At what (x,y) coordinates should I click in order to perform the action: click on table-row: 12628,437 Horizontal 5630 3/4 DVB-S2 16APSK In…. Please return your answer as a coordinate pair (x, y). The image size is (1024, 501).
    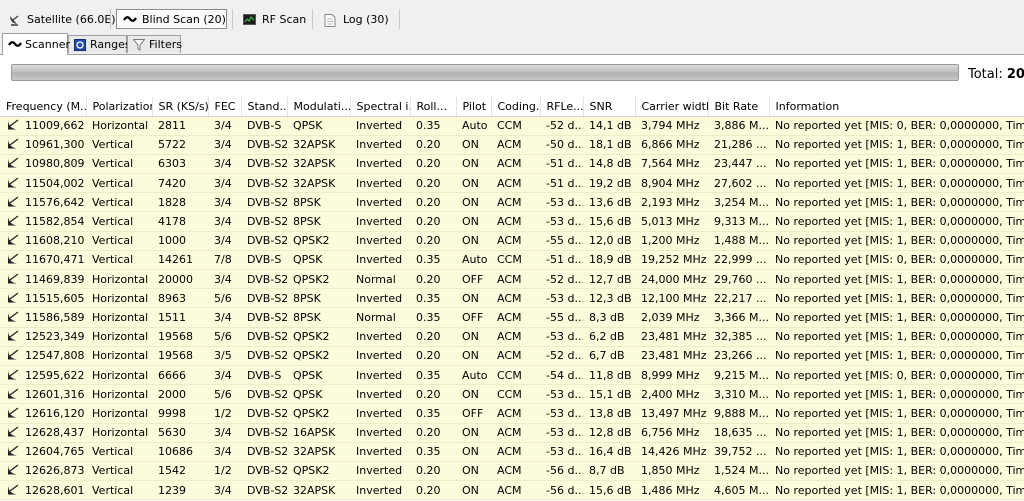
    Looking at the image, I should click on (512, 433).